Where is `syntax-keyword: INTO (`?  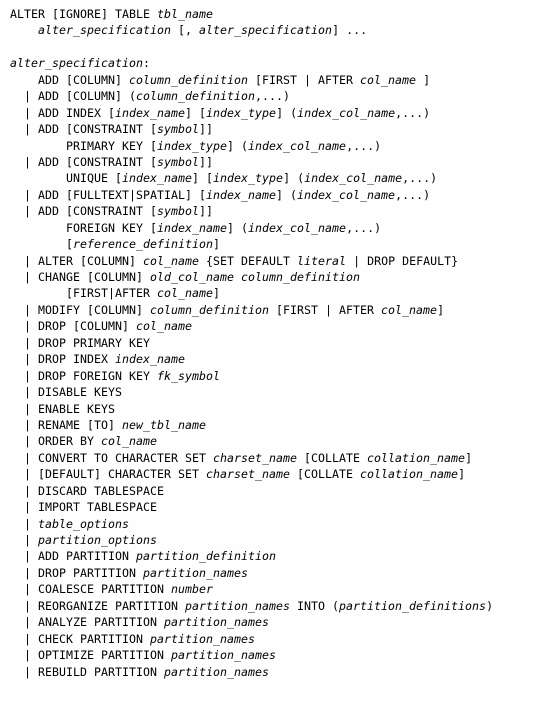 syntax-keyword: INTO ( is located at coordinates (315, 605).